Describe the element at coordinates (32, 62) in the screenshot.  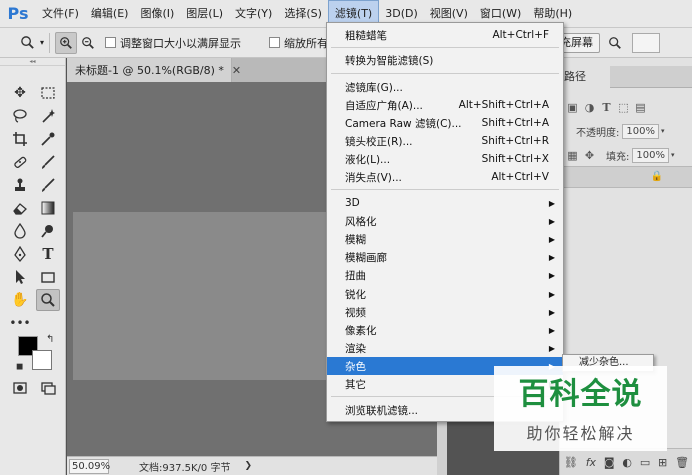
I see `panel-grip: ◂◂` at that location.